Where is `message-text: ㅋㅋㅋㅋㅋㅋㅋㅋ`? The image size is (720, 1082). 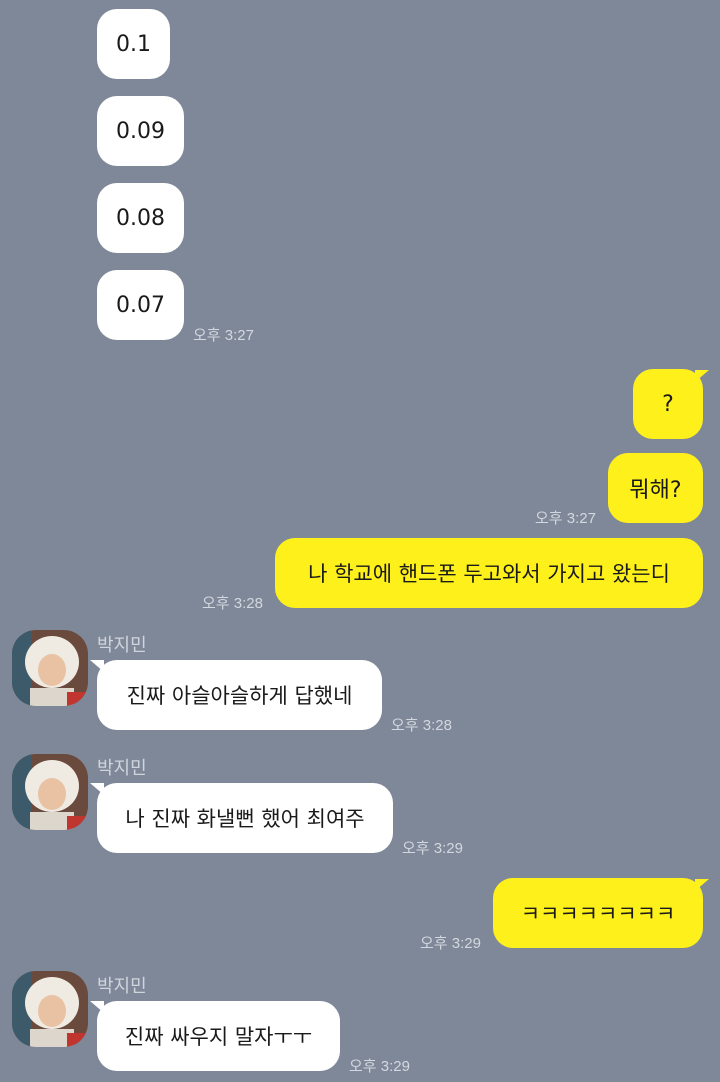 message-text: ㅋㅋㅋㅋㅋㅋㅋㅋ is located at coordinates (598, 914).